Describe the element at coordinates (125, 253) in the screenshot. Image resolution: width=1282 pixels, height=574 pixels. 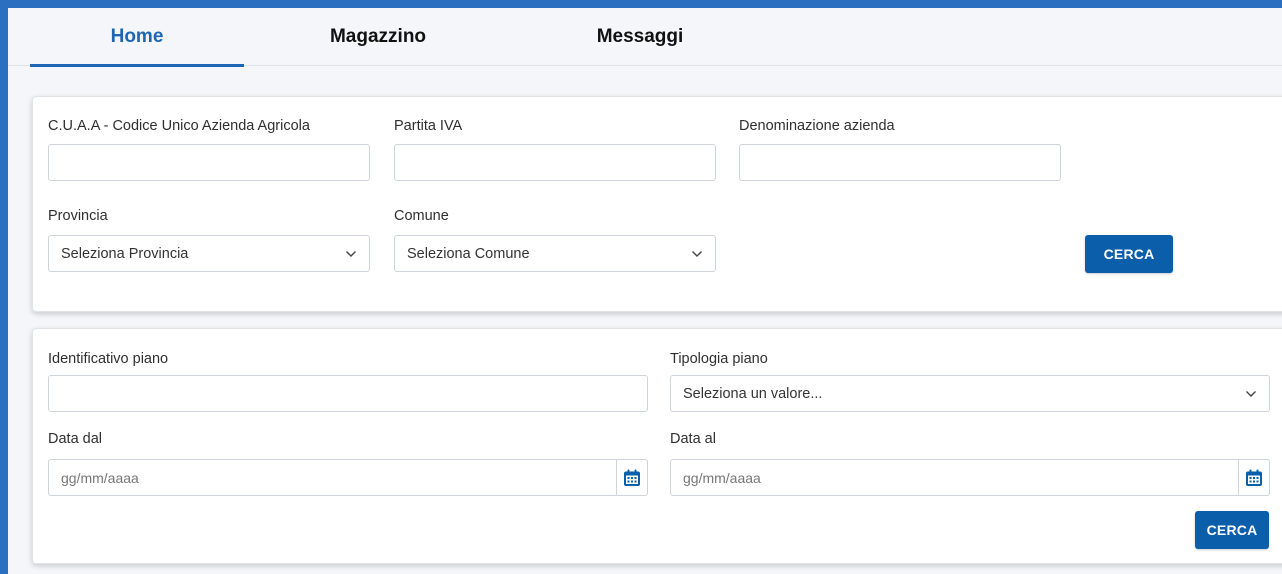
I see `provincia-selected-value: Seleziona Provincia` at that location.